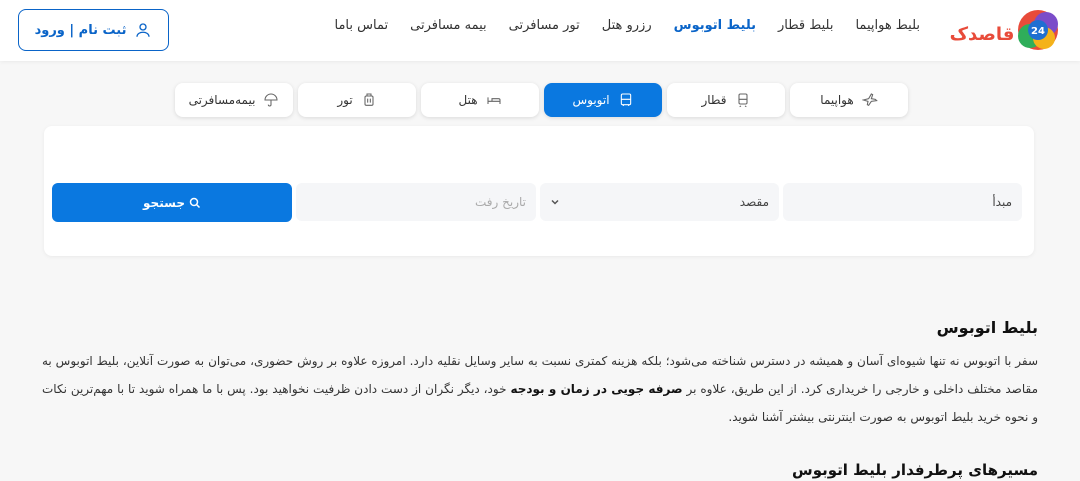 Image resolution: width=1080 pixels, height=481 pixels. What do you see at coordinates (143, 30) in the screenshot?
I see `user-icon` at bounding box center [143, 30].